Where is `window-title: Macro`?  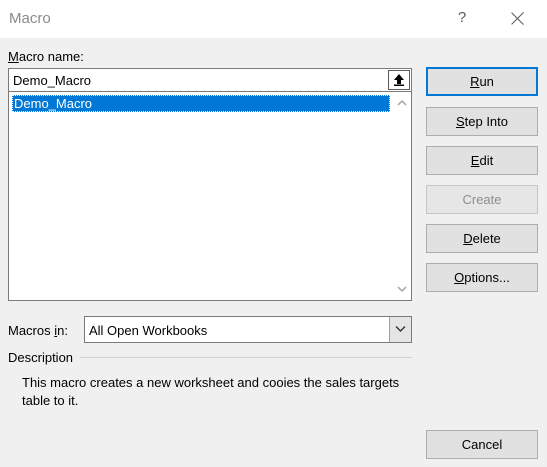
window-title: Macro is located at coordinates (30, 18).